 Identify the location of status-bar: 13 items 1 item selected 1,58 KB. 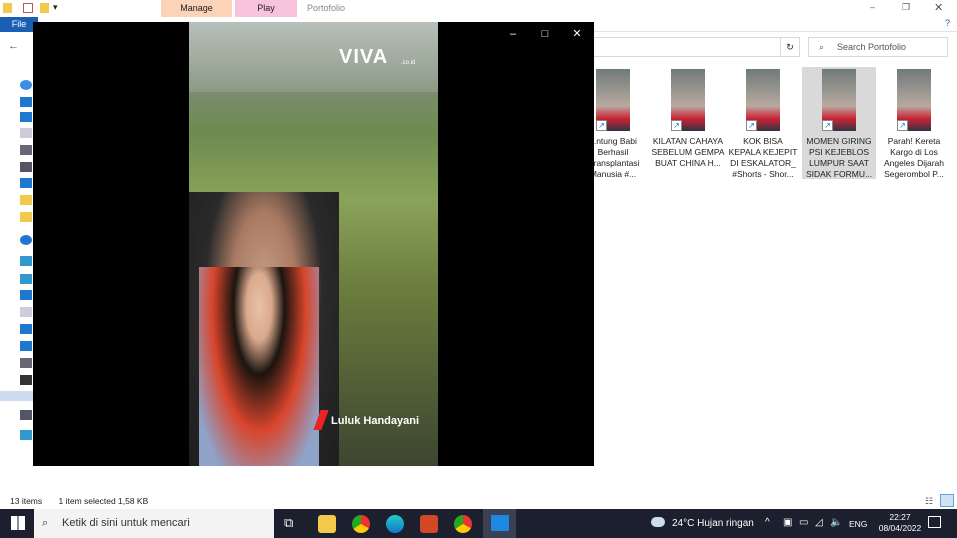
(79, 501).